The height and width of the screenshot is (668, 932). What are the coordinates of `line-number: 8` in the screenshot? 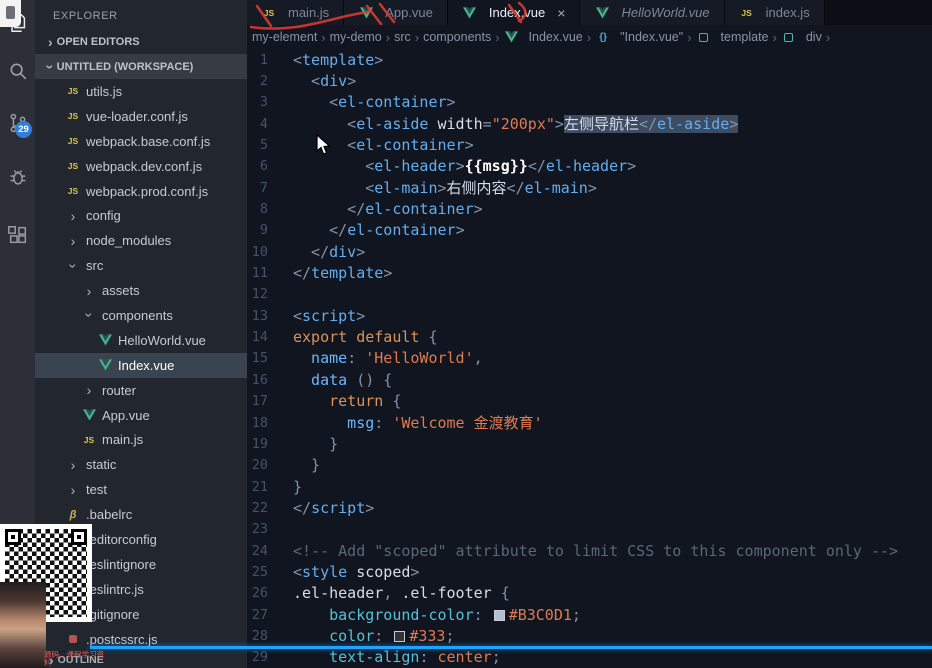 It's located at (263, 209).